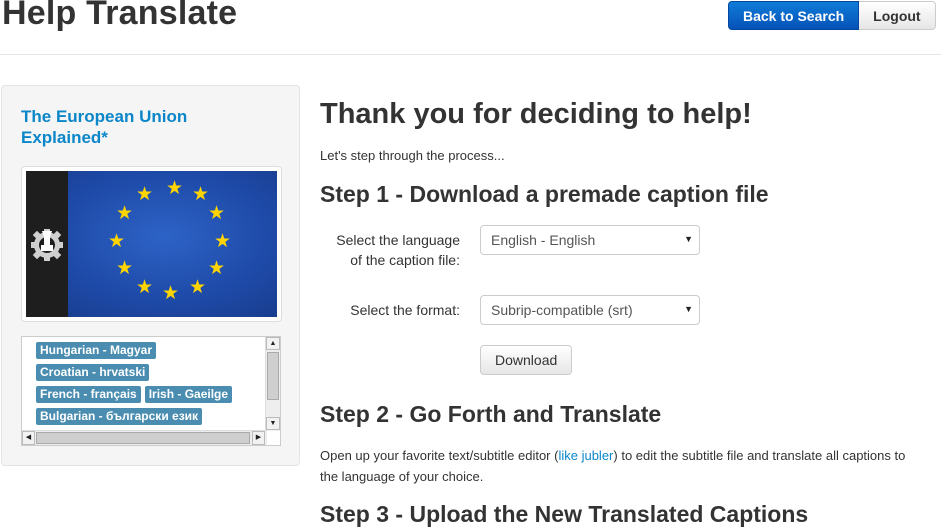  What do you see at coordinates (897, 15) in the screenshot?
I see `logout-button: Logout` at bounding box center [897, 15].